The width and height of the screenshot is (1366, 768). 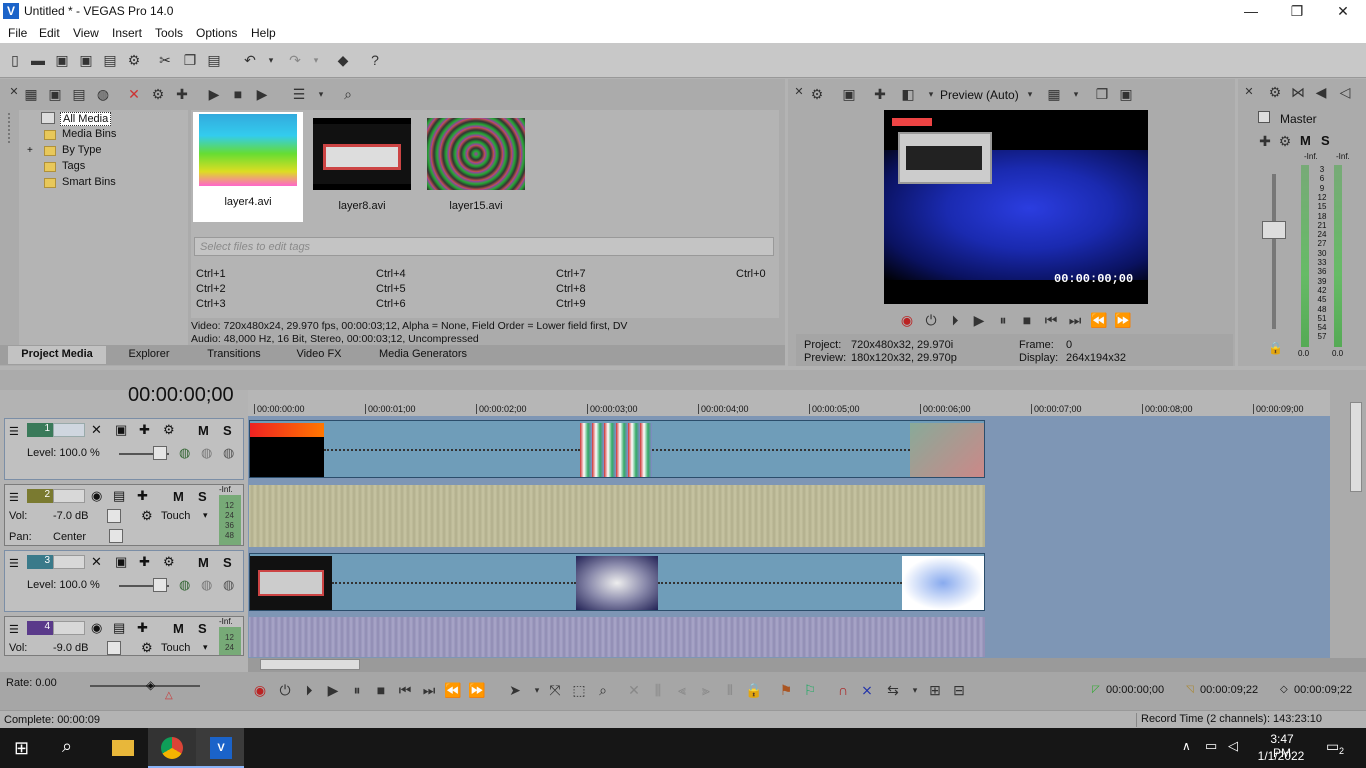 What do you see at coordinates (405, 690) in the screenshot?
I see `go-to-start-icon: ⏮` at bounding box center [405, 690].